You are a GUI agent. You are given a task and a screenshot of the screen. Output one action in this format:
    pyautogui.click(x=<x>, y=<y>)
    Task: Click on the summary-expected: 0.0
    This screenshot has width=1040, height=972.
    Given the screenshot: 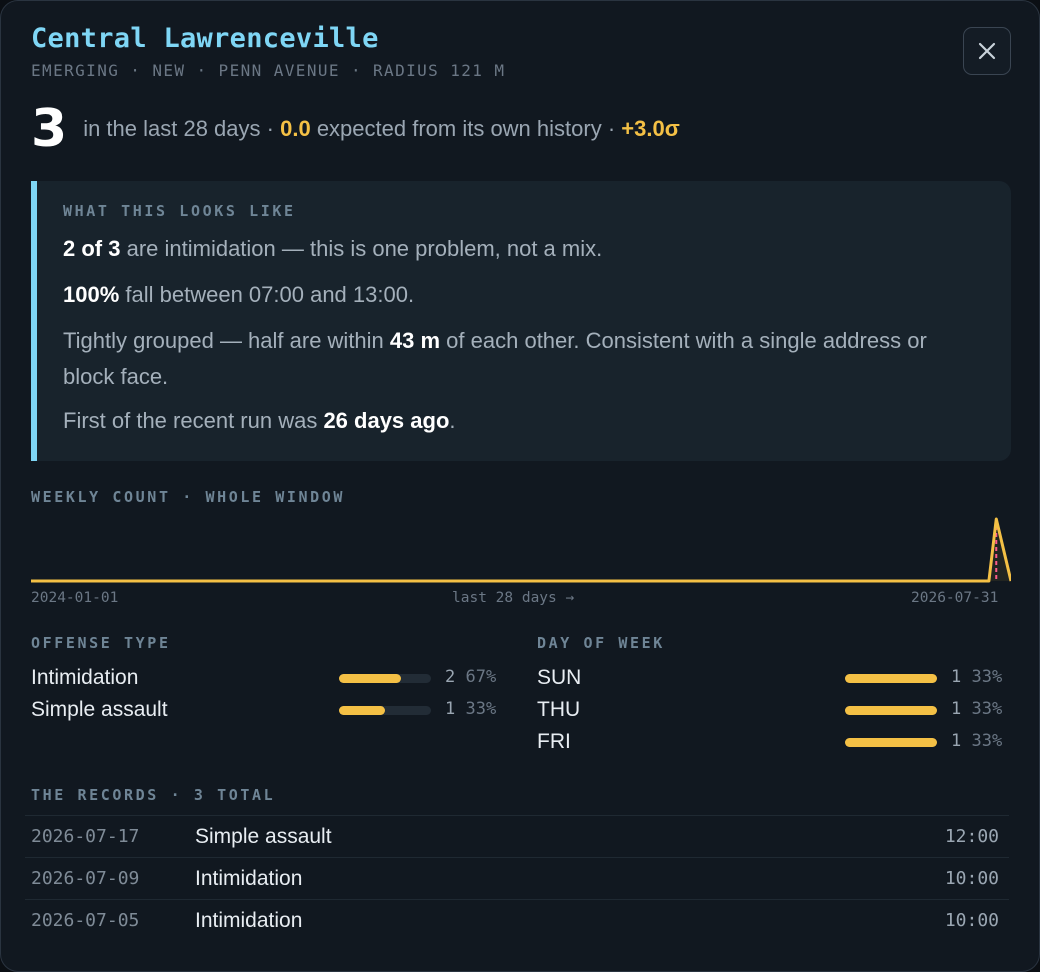 What is the action you would take?
    pyautogui.click(x=295, y=128)
    